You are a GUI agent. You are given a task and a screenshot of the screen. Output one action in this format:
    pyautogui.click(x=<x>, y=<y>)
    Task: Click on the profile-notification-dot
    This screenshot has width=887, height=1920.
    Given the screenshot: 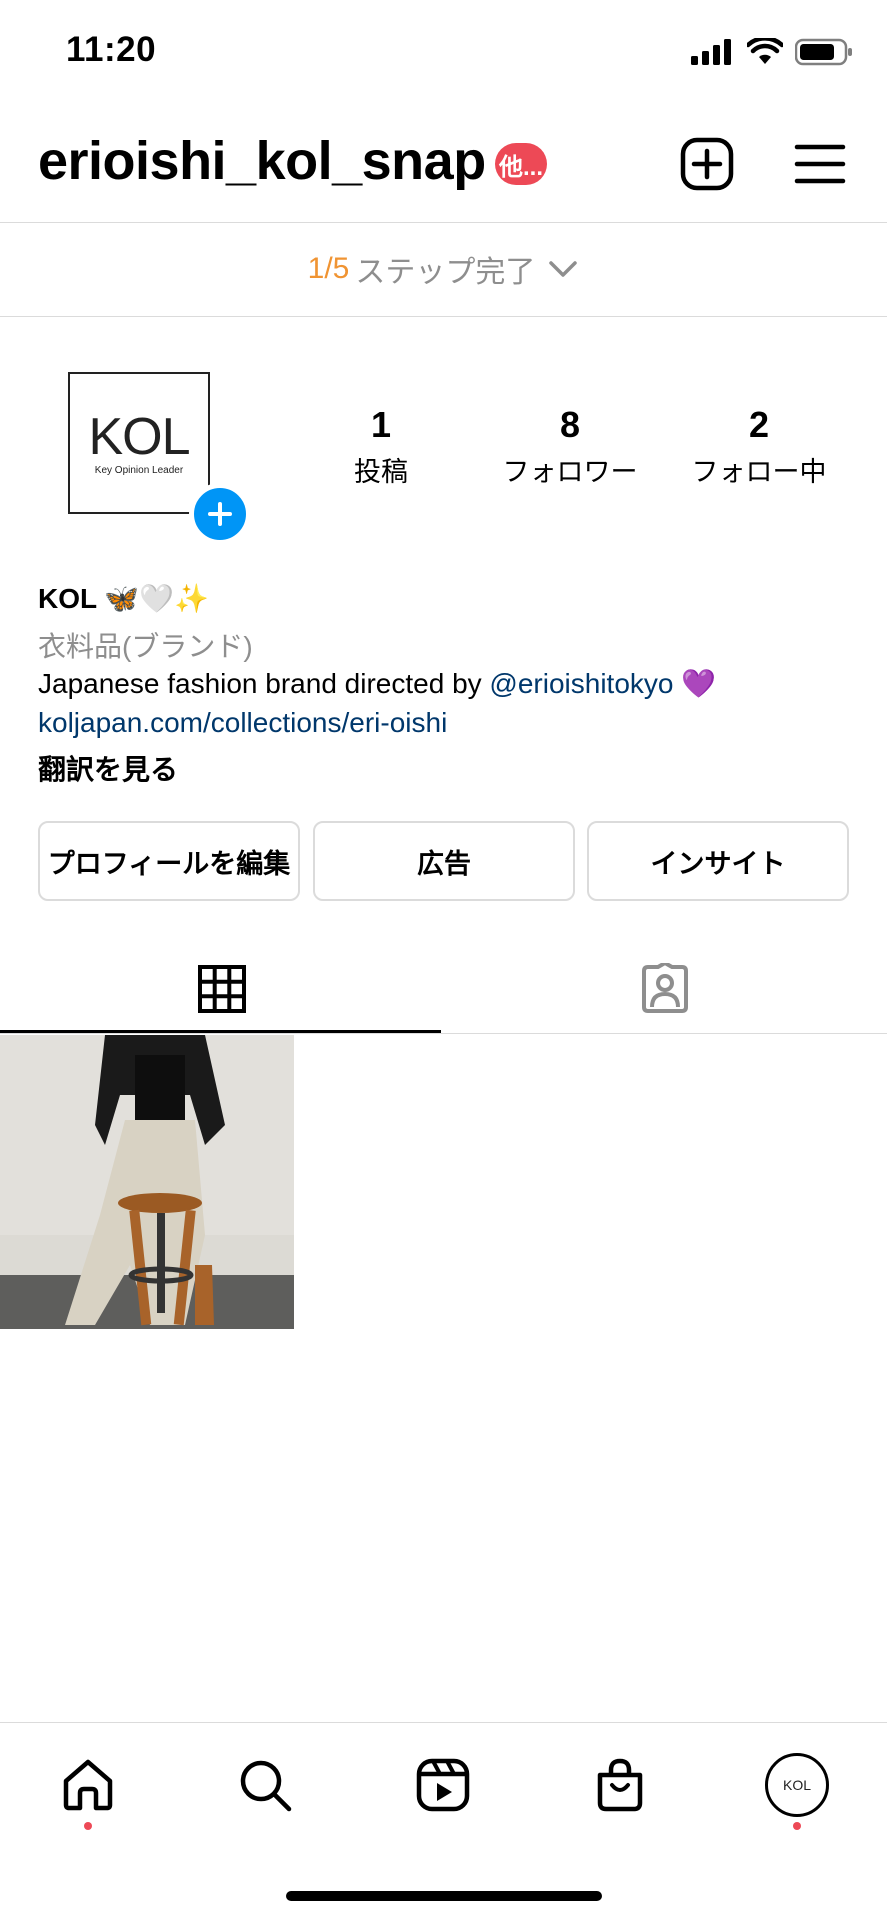 What is the action you would take?
    pyautogui.click(x=797, y=1826)
    